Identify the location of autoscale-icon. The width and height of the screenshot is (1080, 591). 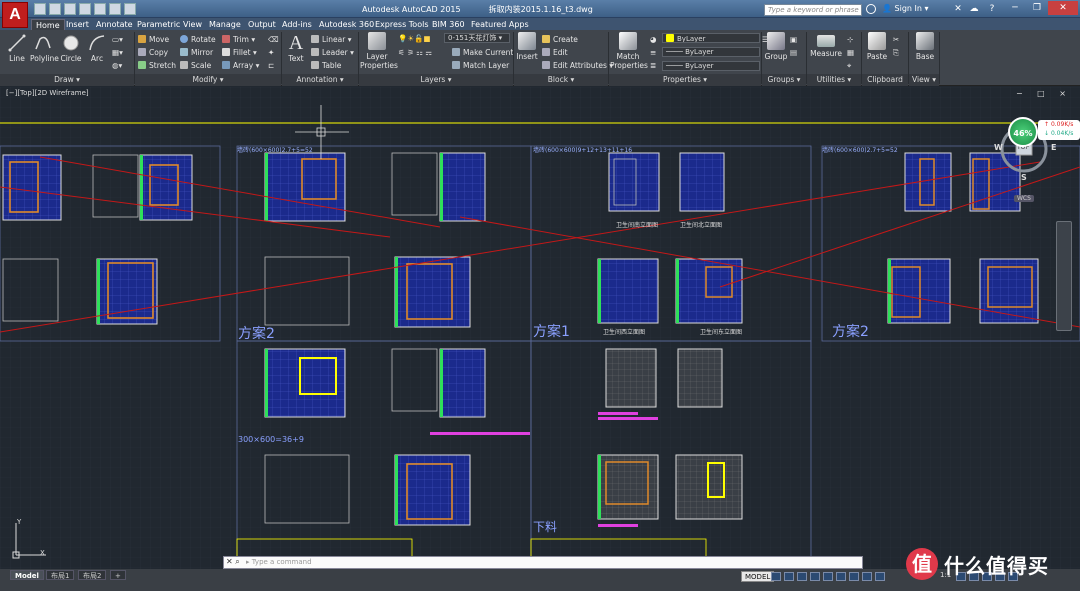
(880, 576).